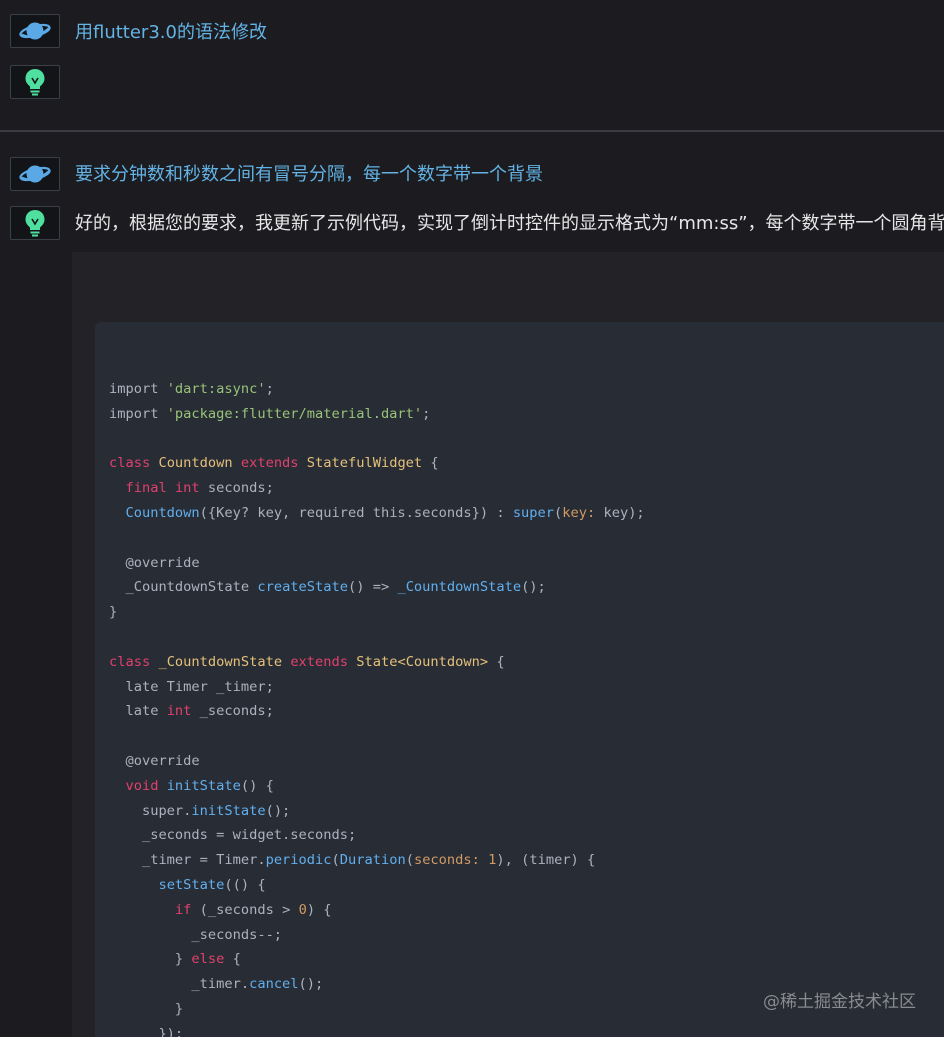 The height and width of the screenshot is (1037, 944). Describe the element at coordinates (138, 711) in the screenshot. I see `code-token: late` at that location.